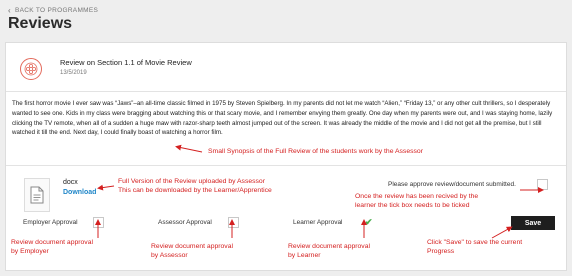 This screenshot has width=572, height=276. I want to click on assessor-annotation: Review document approval by Assessor, so click(192, 251).